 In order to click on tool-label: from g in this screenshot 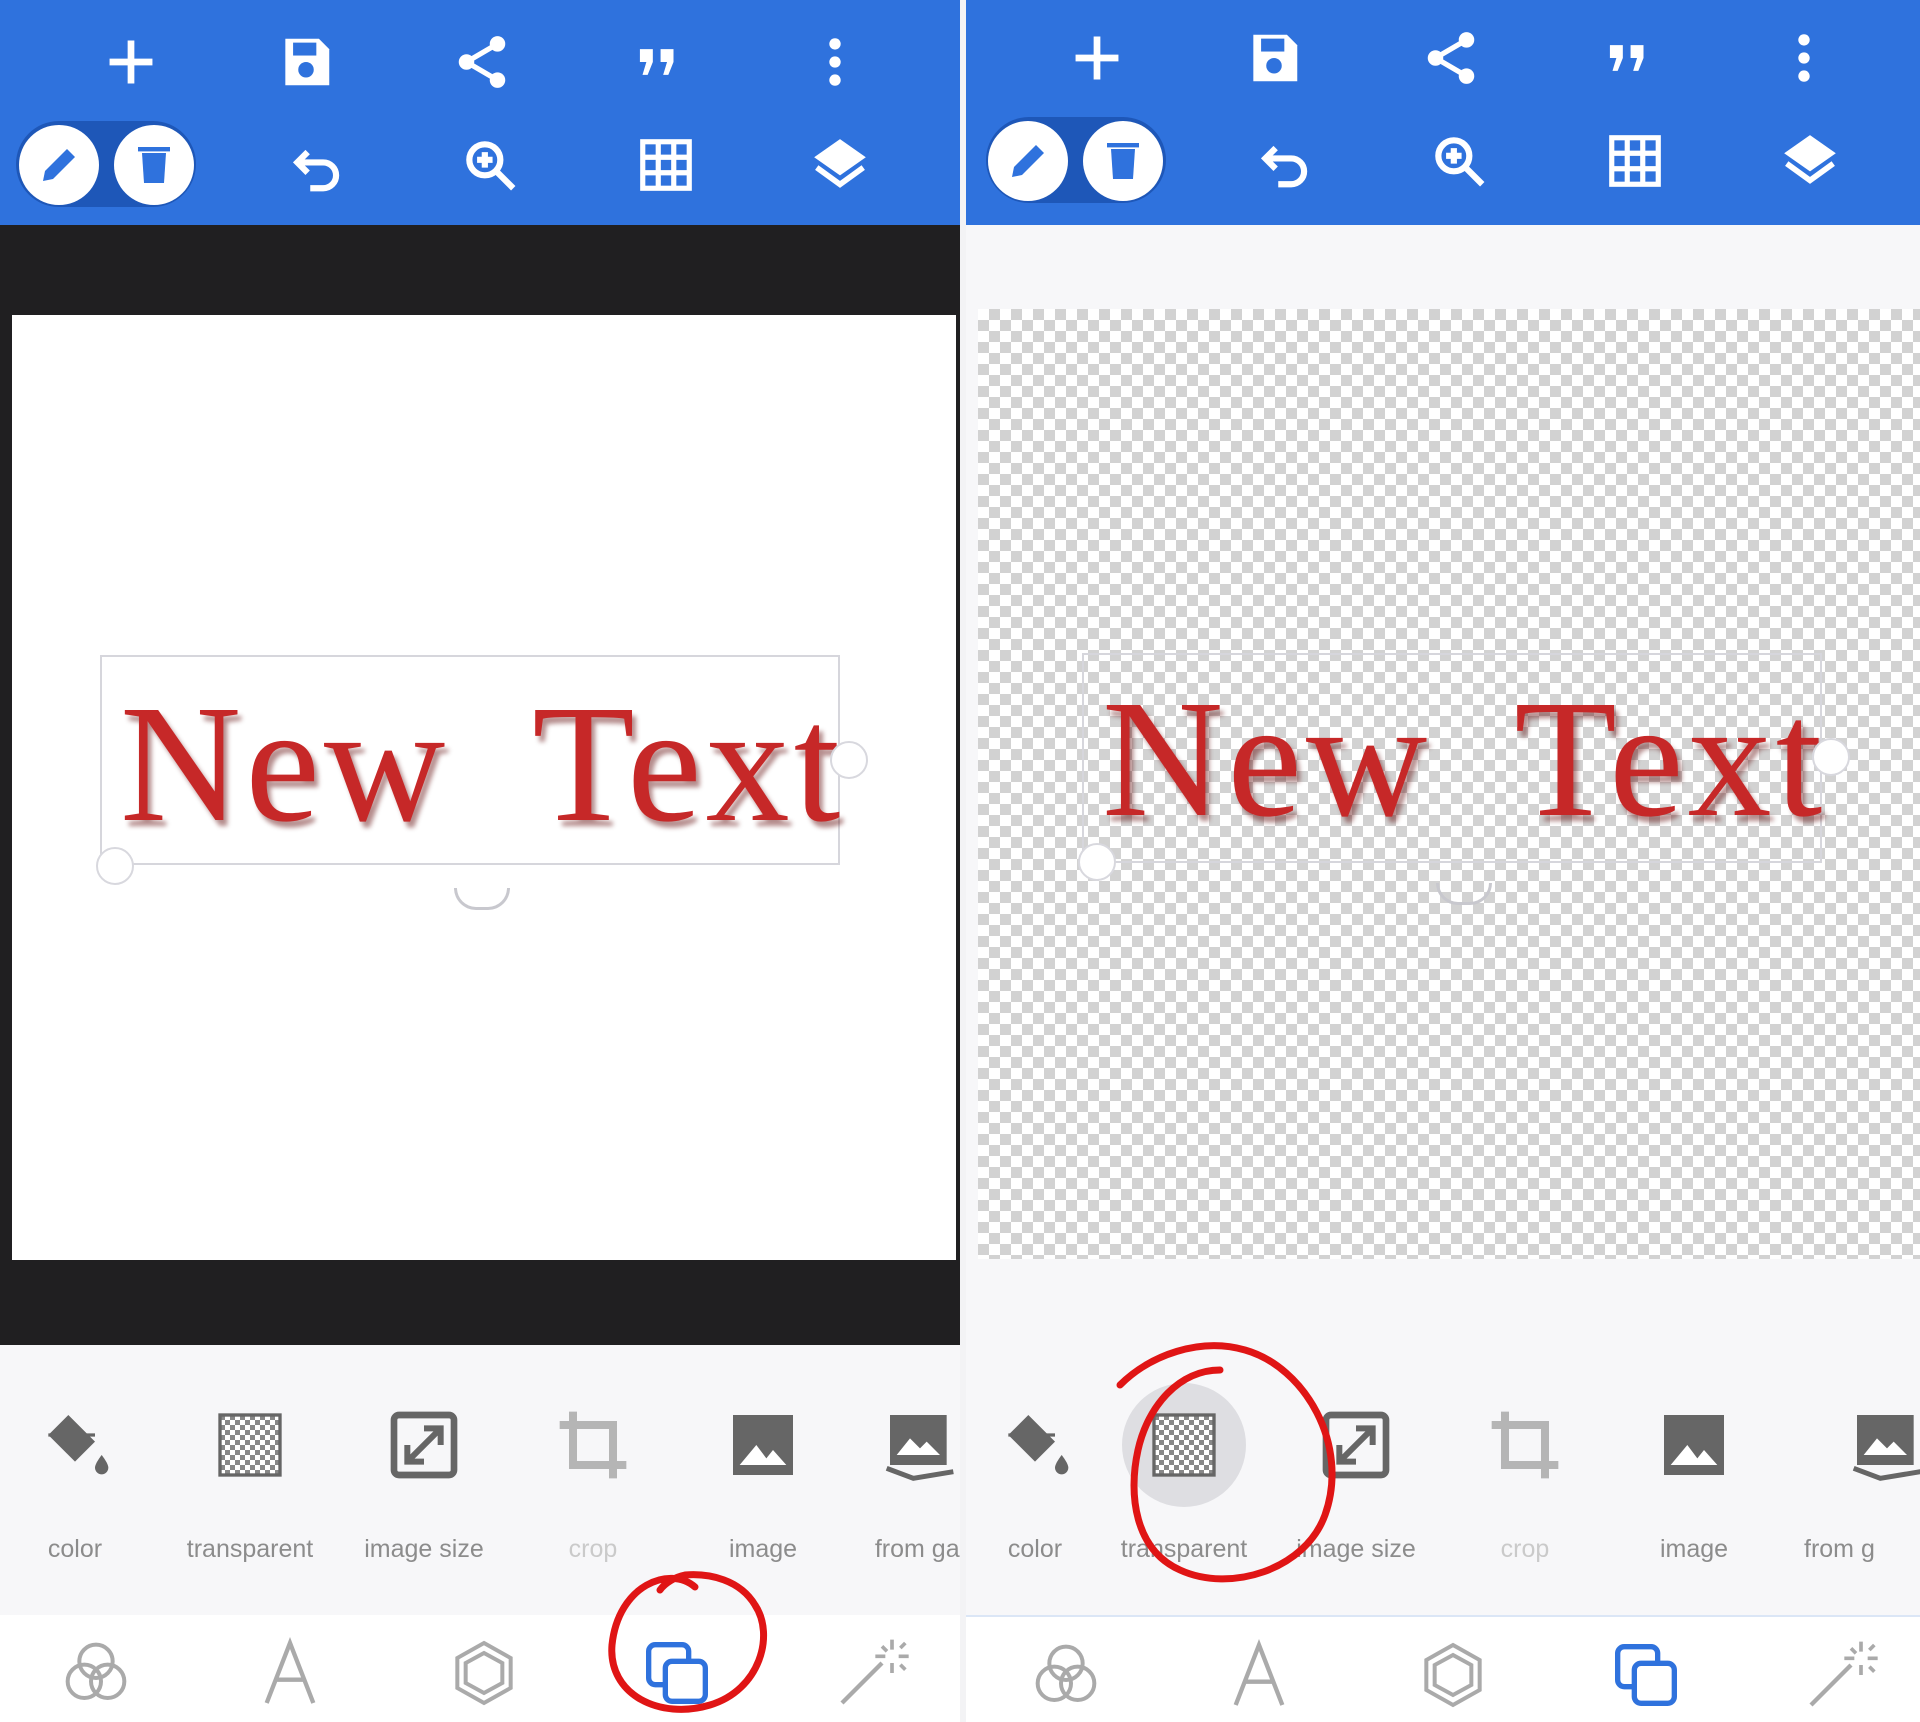, I will do `click(1839, 1549)`.